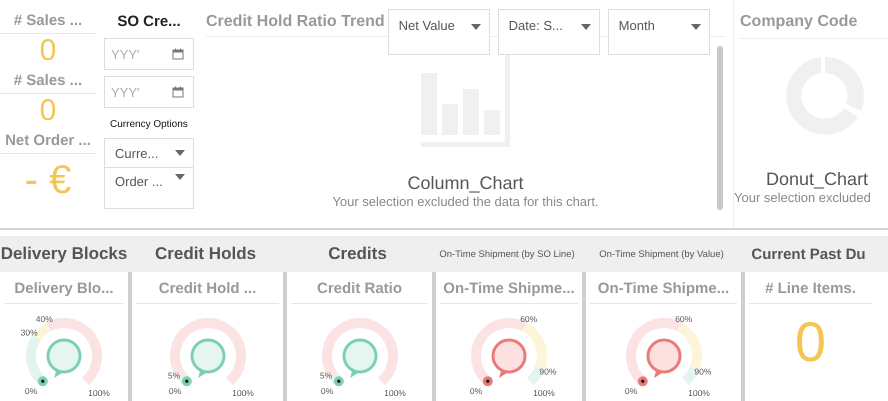 The width and height of the screenshot is (888, 401). I want to click on group-title: Credits, so click(357, 254).